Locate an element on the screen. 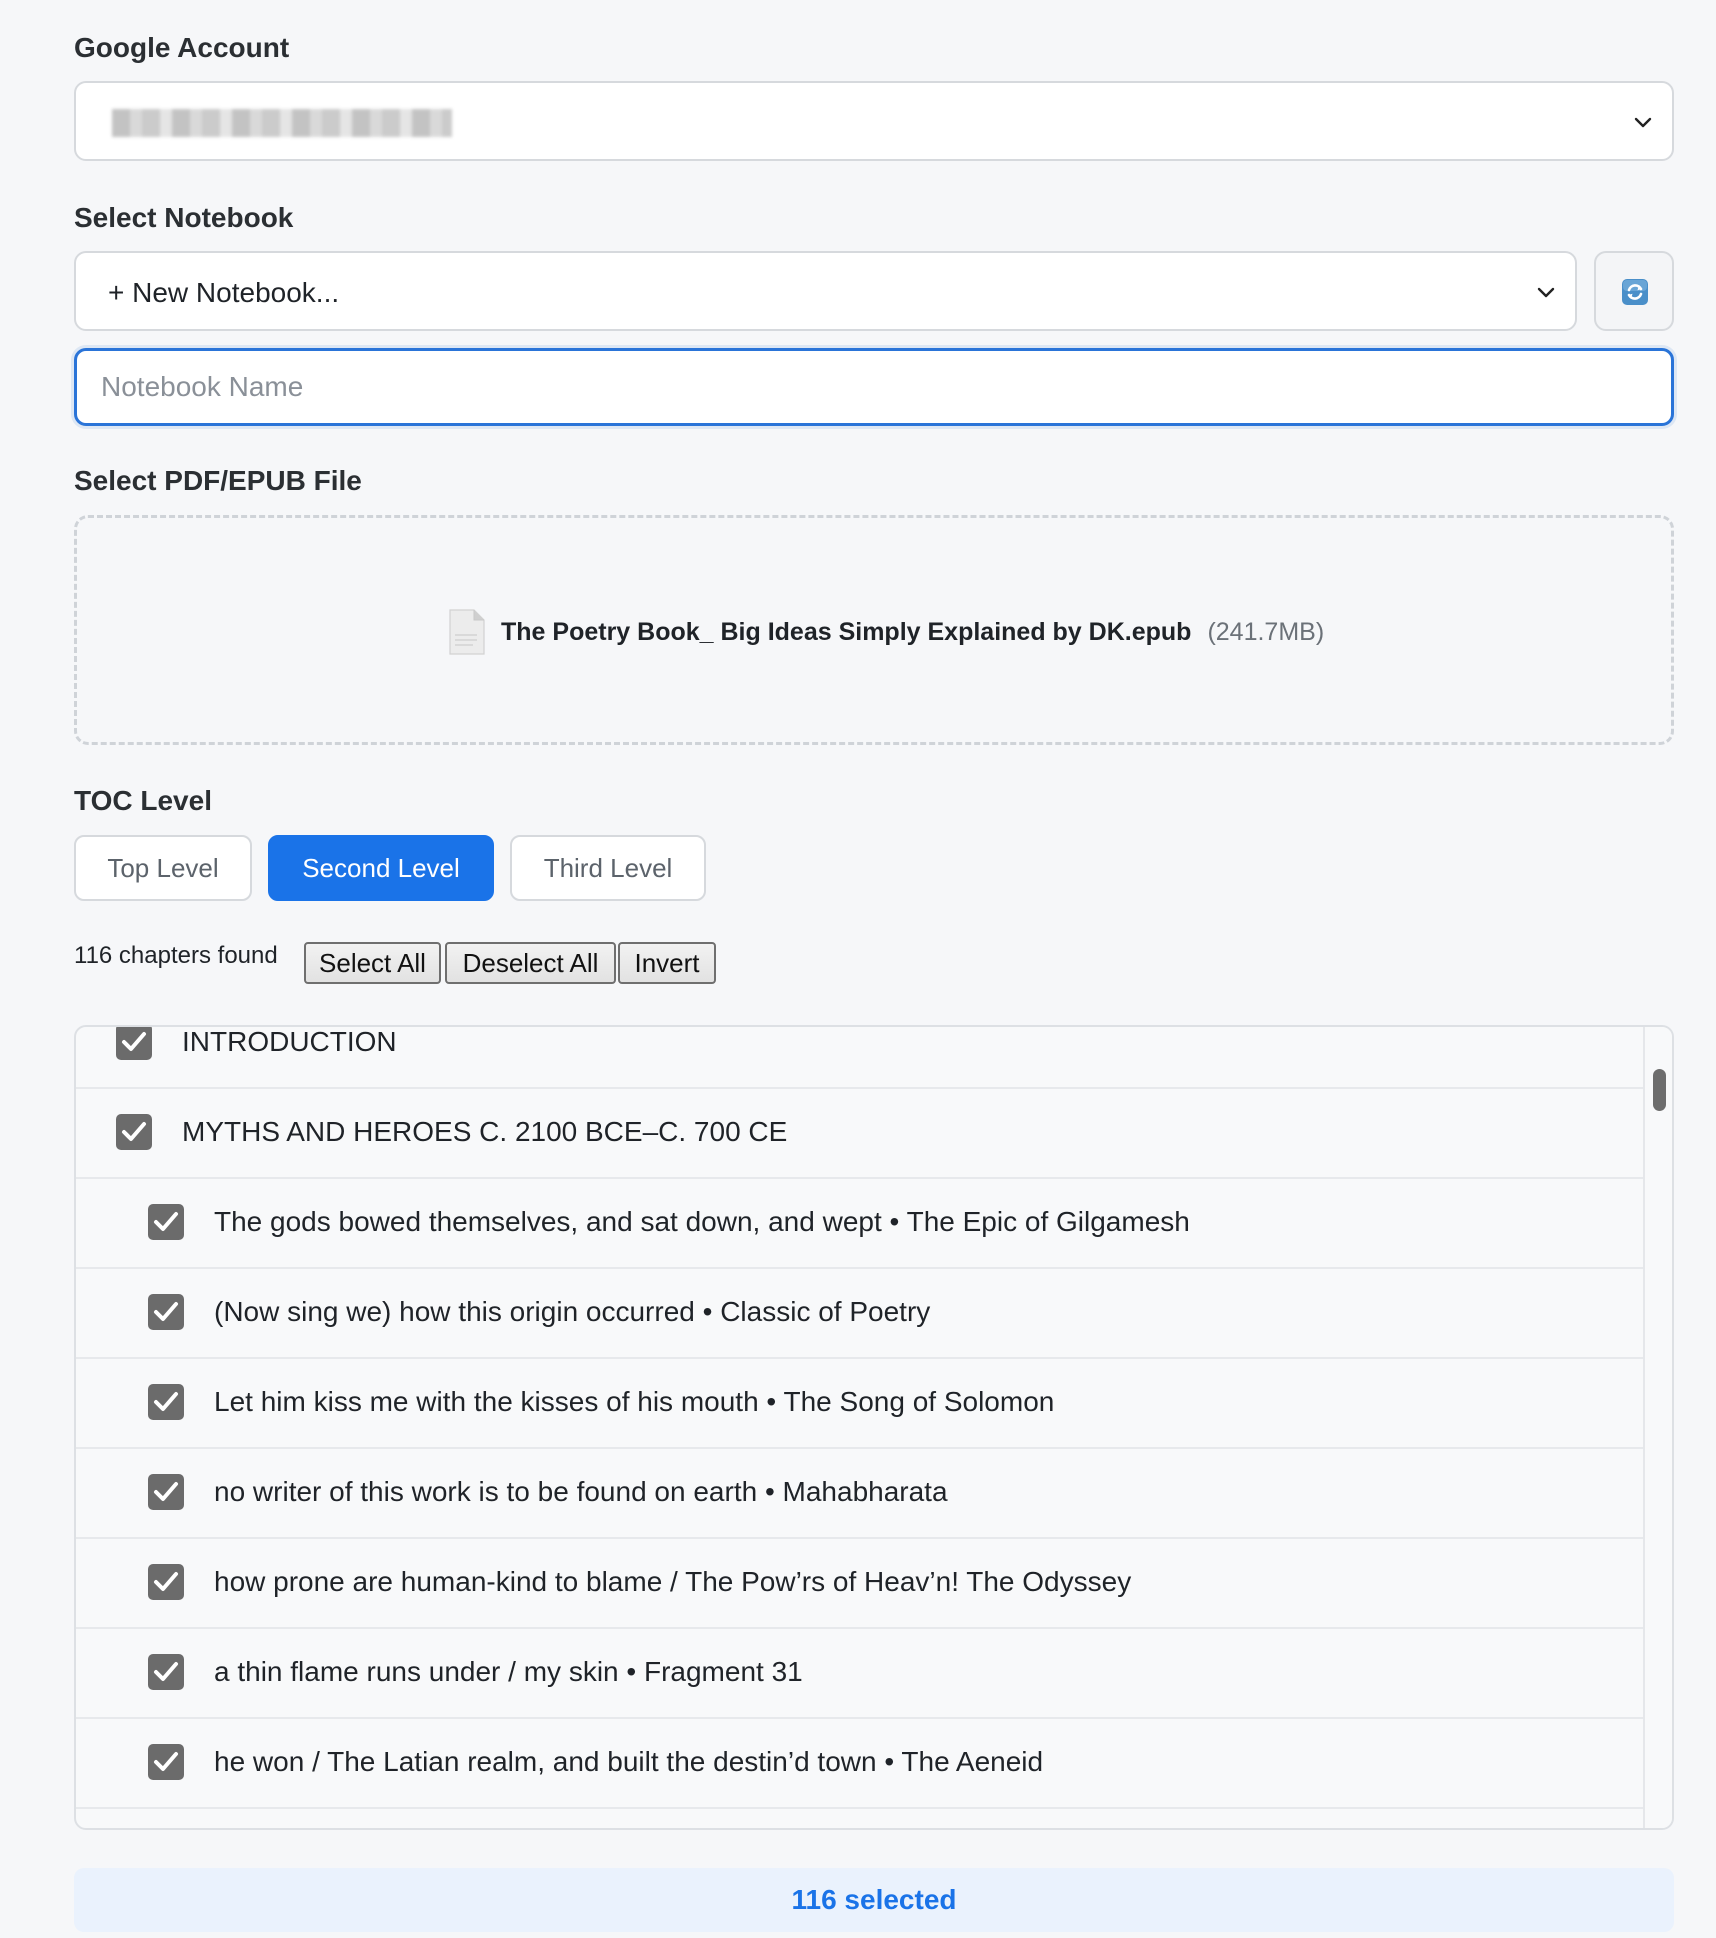  toc-level-label: TOC Level is located at coordinates (143, 800).